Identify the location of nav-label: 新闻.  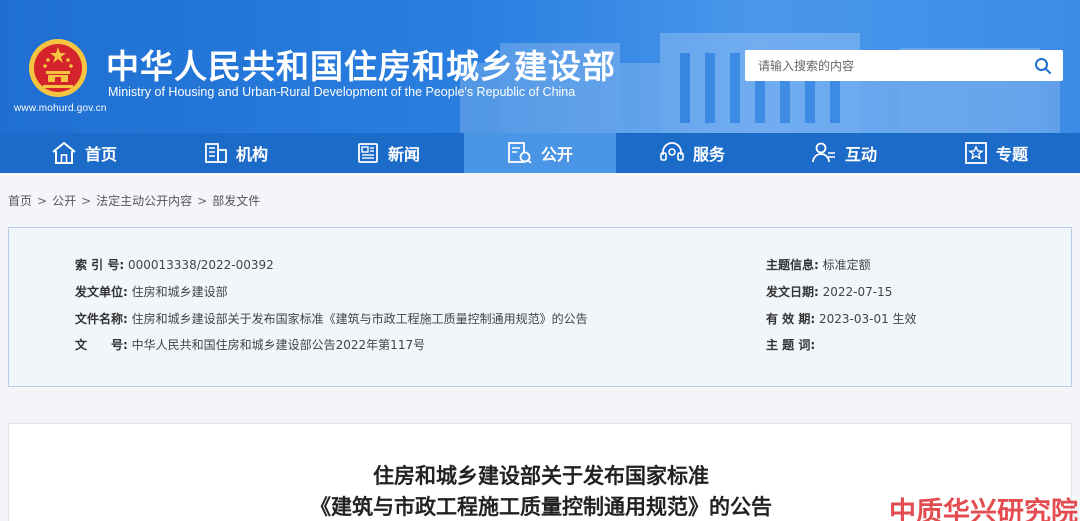
(403, 154).